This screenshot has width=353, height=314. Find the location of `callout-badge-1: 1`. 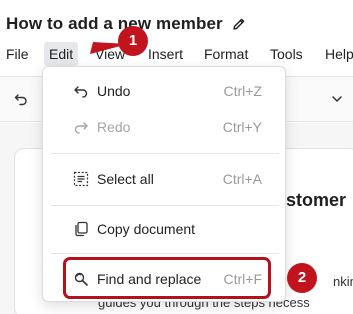

callout-badge-1: 1 is located at coordinates (133, 41).